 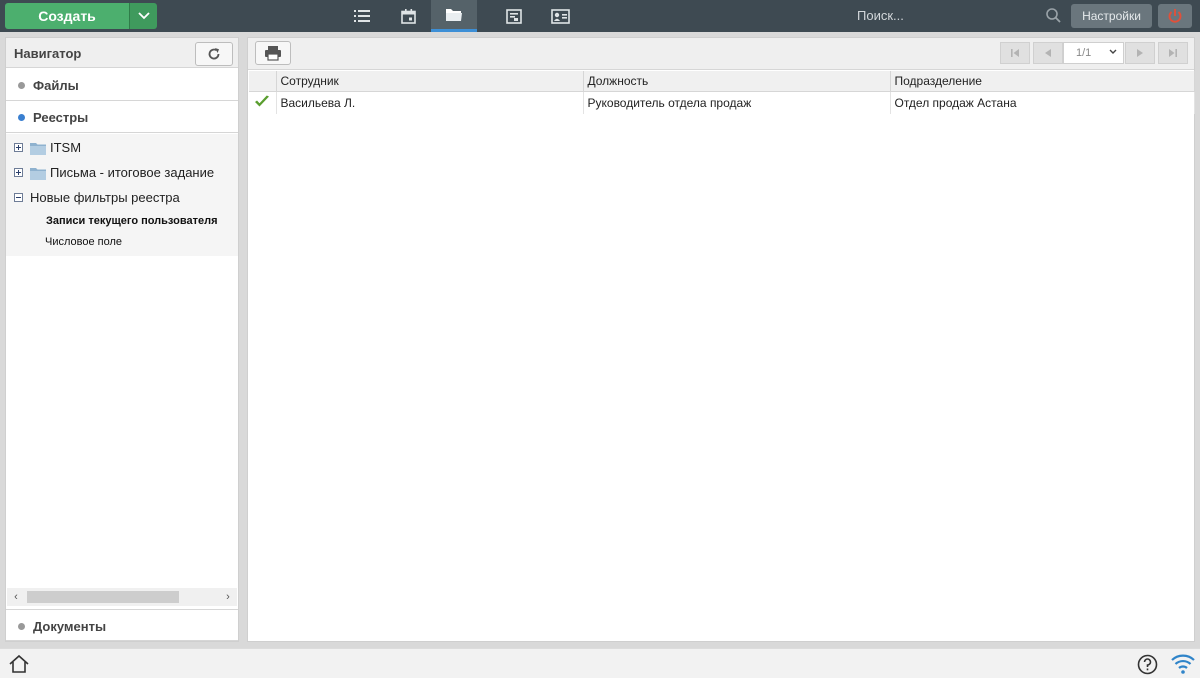 I want to click on collapse-minus-icon, so click(x=18, y=197).